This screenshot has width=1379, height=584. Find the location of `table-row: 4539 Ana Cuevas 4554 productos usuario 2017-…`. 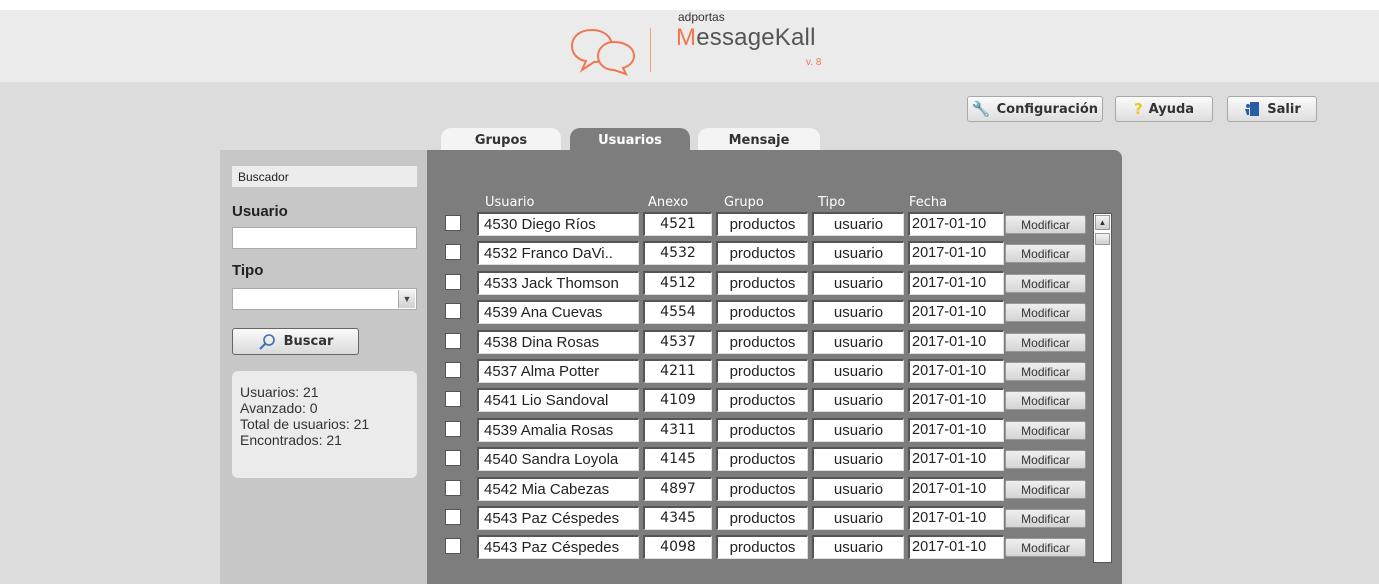

table-row: 4539 Ana Cuevas 4554 productos usuario 2017-… is located at coordinates (766, 313).